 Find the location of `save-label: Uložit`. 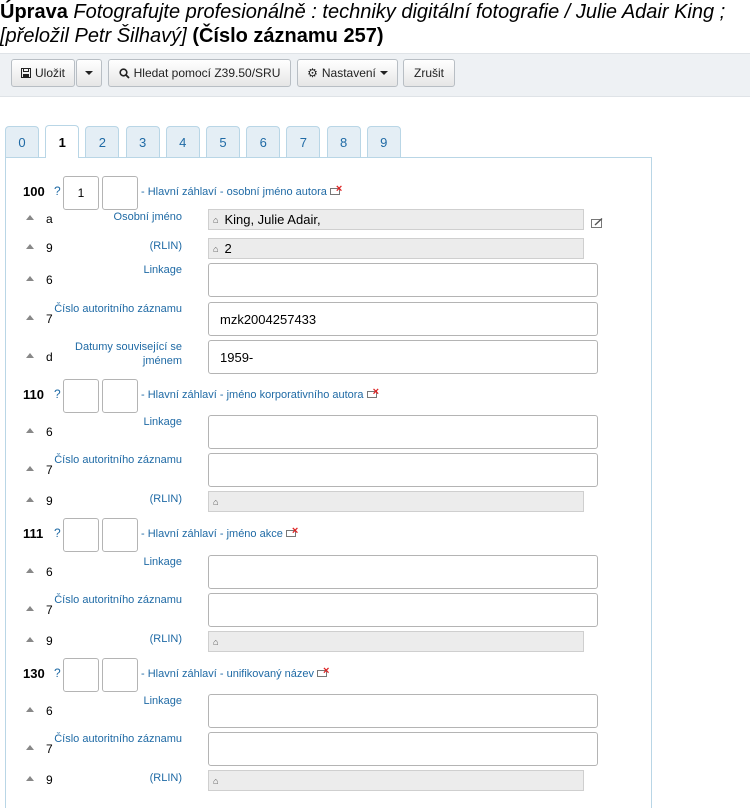

save-label: Uložit is located at coordinates (49, 73).